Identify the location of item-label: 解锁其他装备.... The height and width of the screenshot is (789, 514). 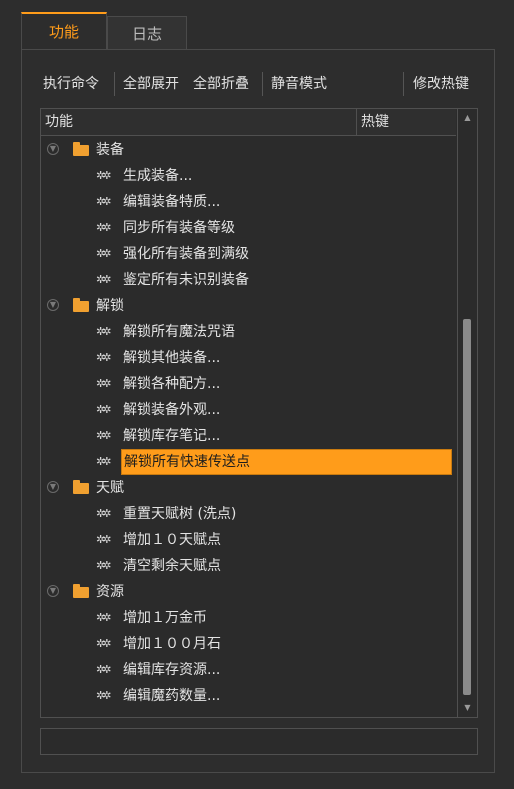
(172, 358).